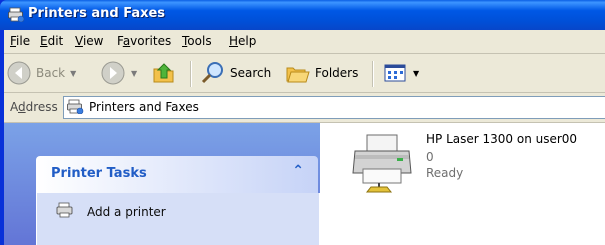  I want to click on views-grid-icon, so click(395, 73).